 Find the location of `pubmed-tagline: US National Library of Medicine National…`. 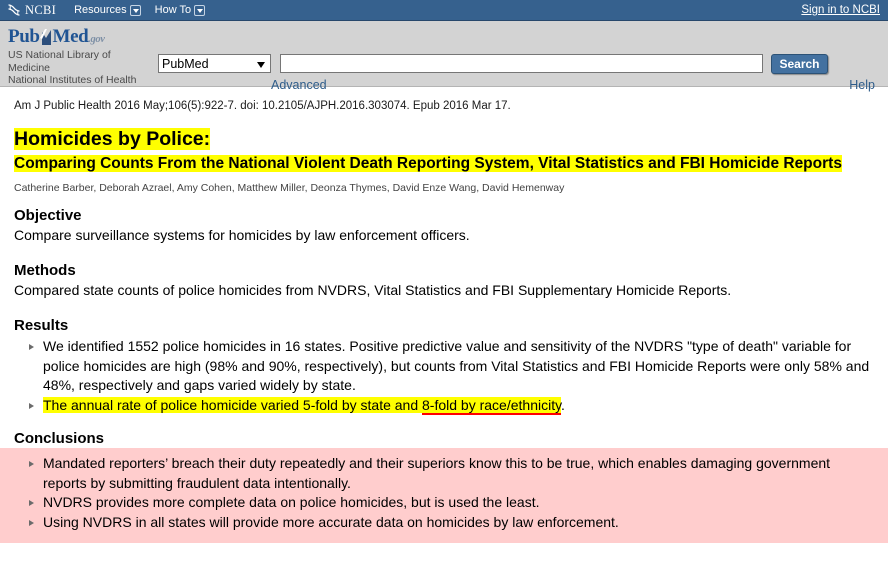

pubmed-tagline: US National Library of Medicine National… is located at coordinates (80, 68).